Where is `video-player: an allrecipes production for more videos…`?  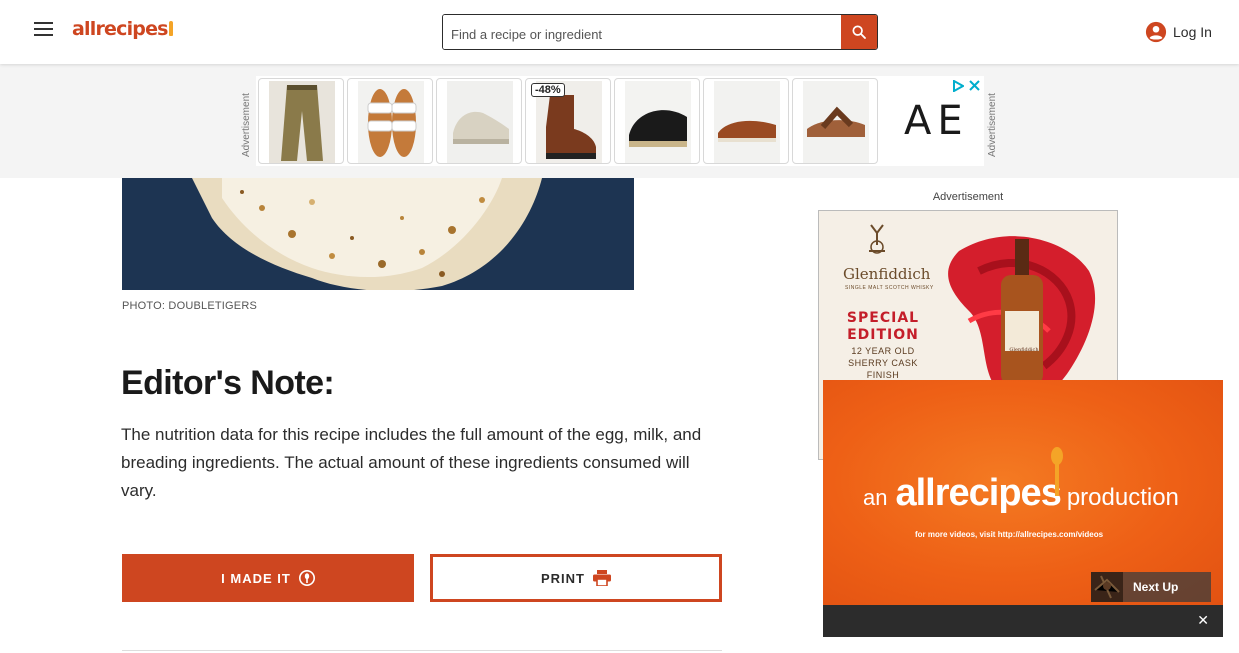 video-player: an allrecipes production for more videos… is located at coordinates (1023, 508).